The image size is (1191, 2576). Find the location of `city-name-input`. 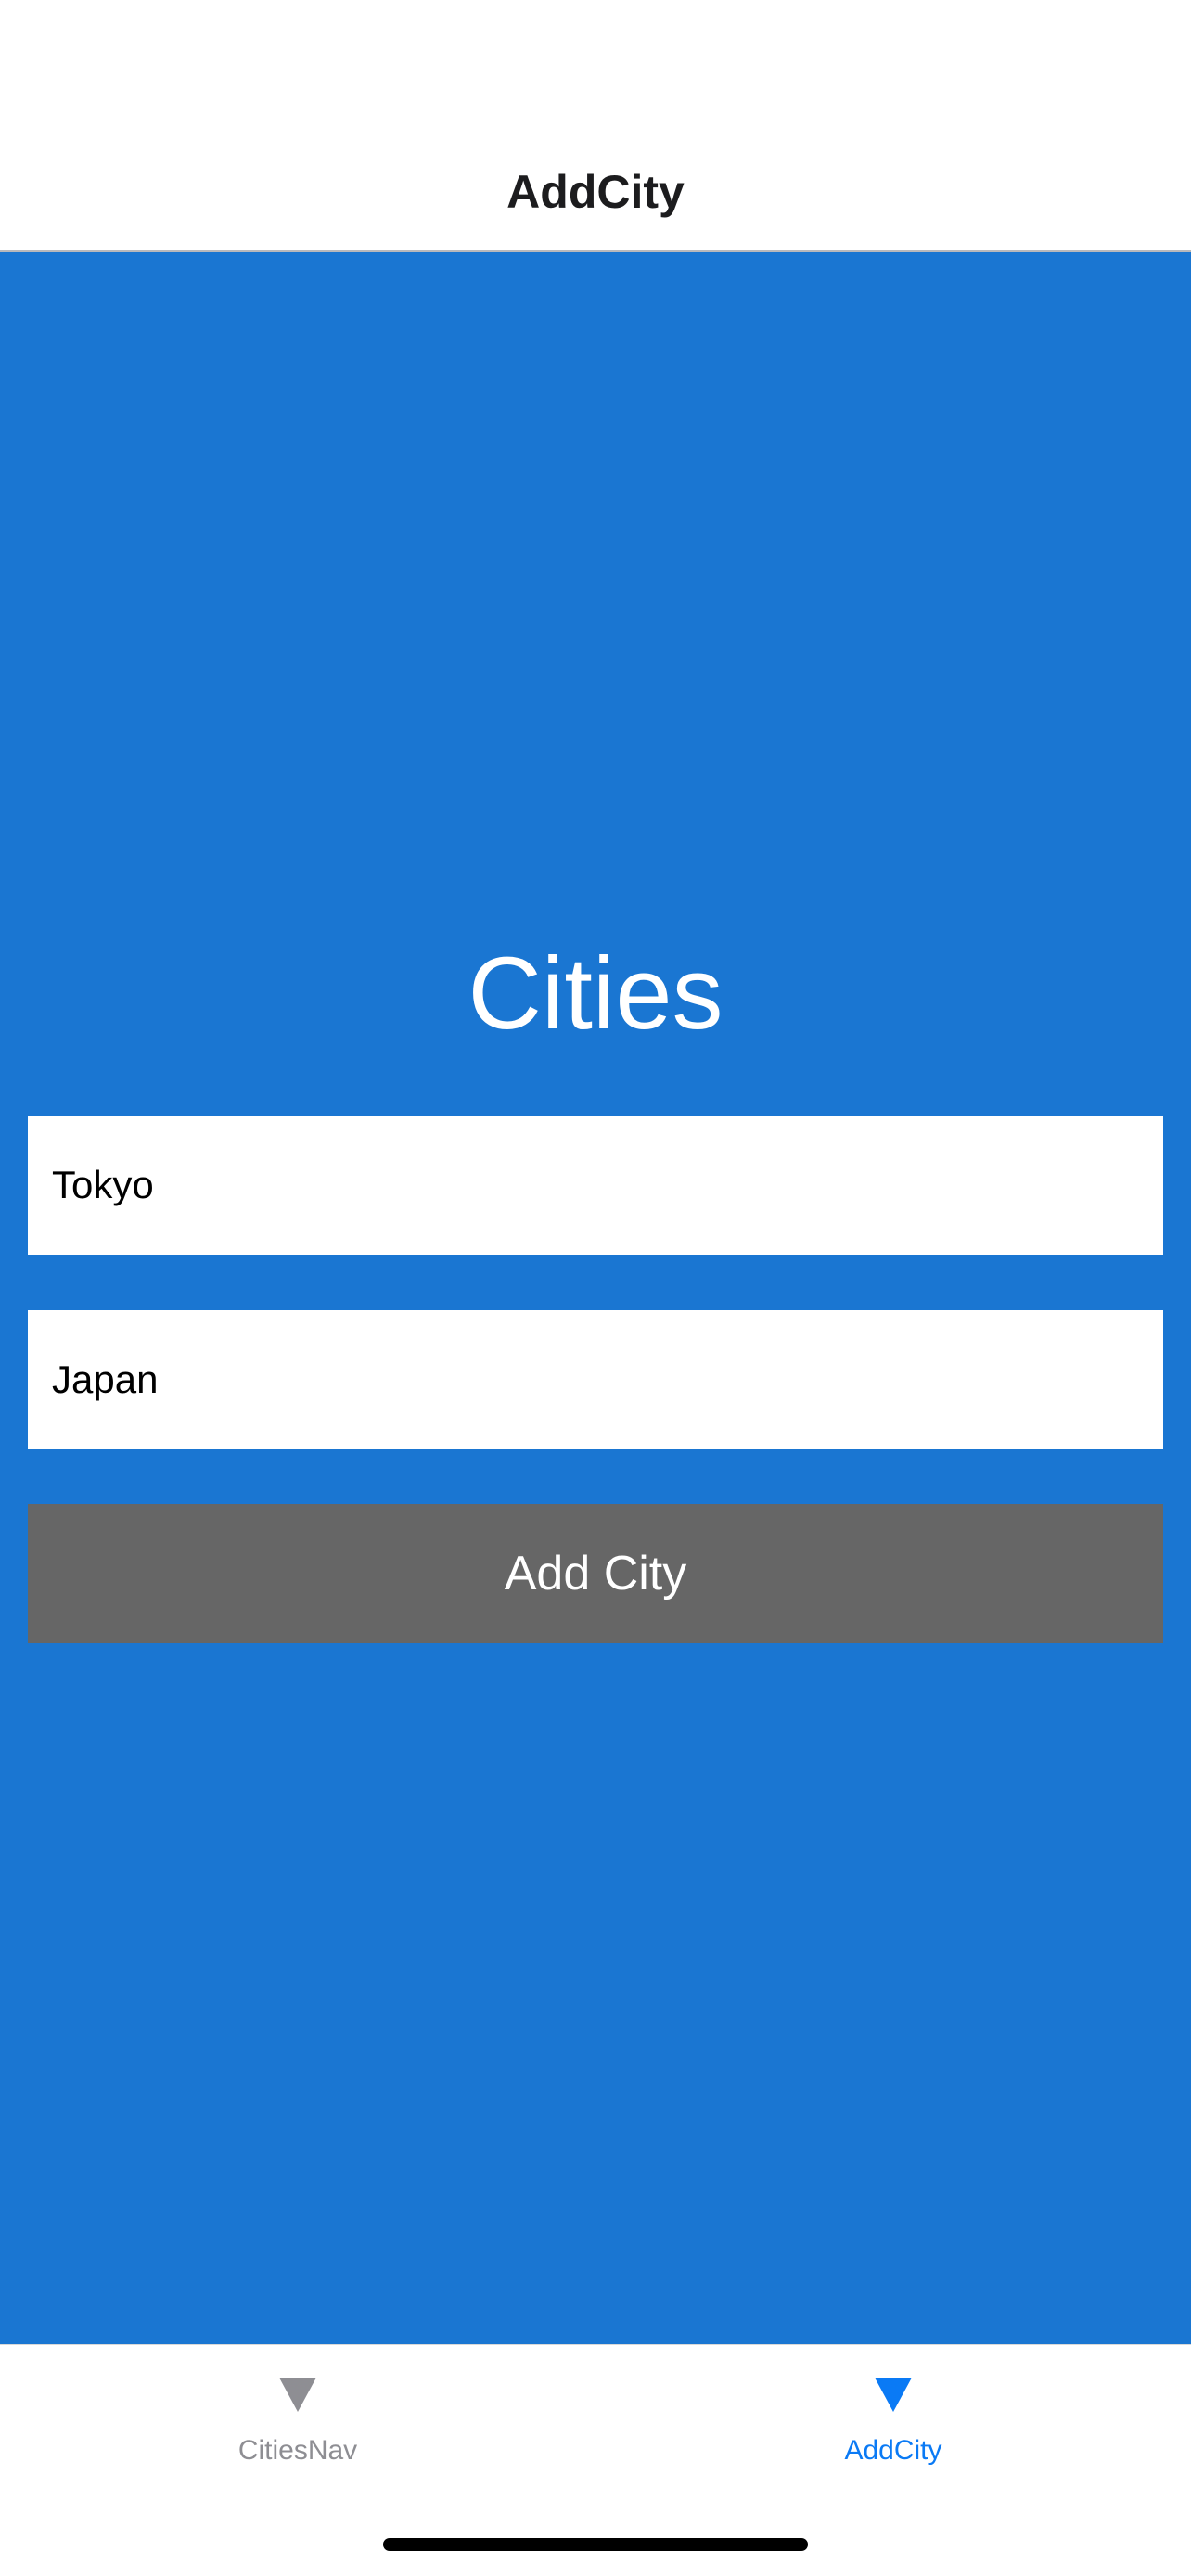

city-name-input is located at coordinates (595, 1185).